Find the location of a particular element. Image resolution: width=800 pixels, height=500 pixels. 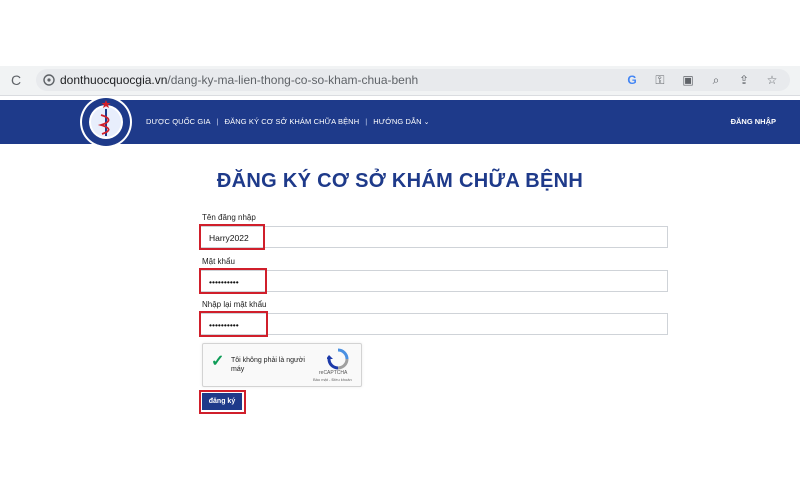

recaptcha-brand: reCAPTCHA is located at coordinates (333, 373).